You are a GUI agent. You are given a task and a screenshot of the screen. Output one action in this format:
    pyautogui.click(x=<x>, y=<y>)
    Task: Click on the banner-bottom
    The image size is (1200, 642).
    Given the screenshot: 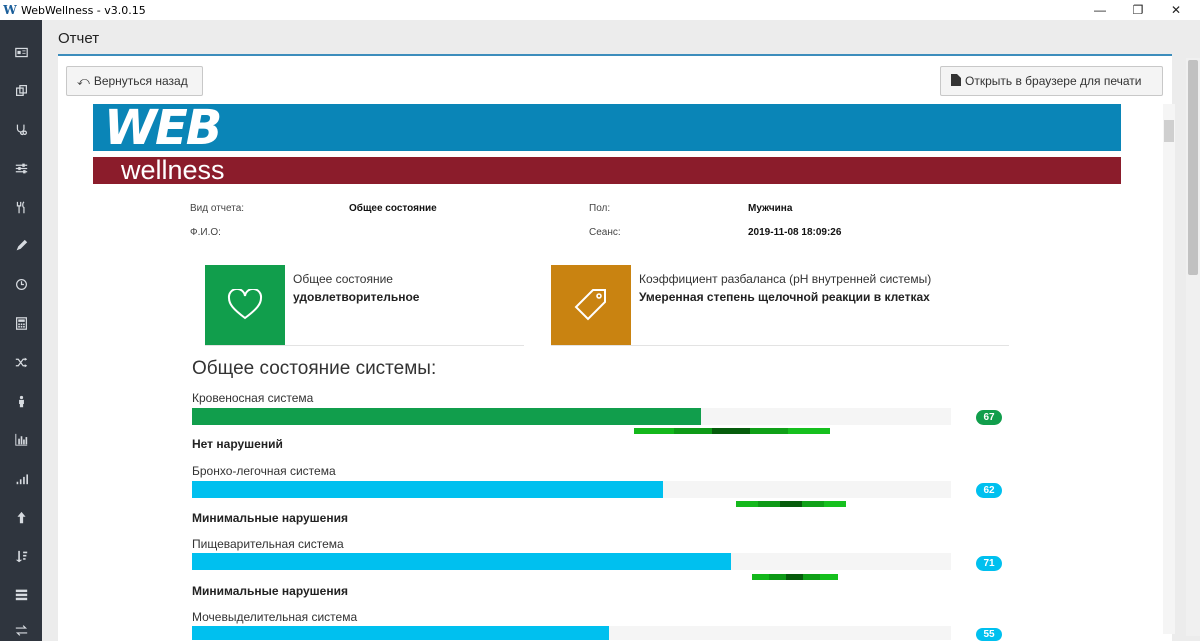 What is the action you would take?
    pyautogui.click(x=607, y=170)
    